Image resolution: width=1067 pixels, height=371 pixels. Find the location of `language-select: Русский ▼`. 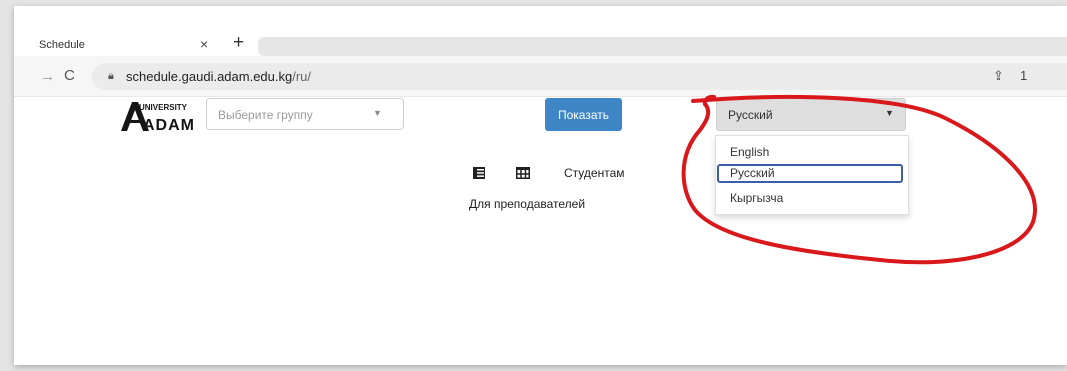

language-select: Русский ▼ is located at coordinates (811, 114).